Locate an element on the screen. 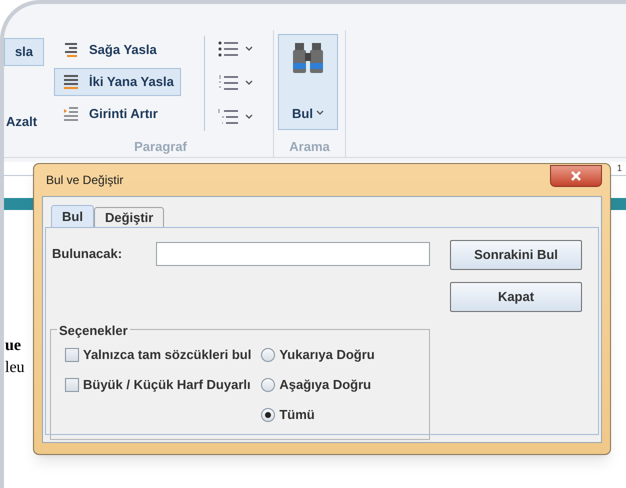  ruler-number: 1 is located at coordinates (619, 168).